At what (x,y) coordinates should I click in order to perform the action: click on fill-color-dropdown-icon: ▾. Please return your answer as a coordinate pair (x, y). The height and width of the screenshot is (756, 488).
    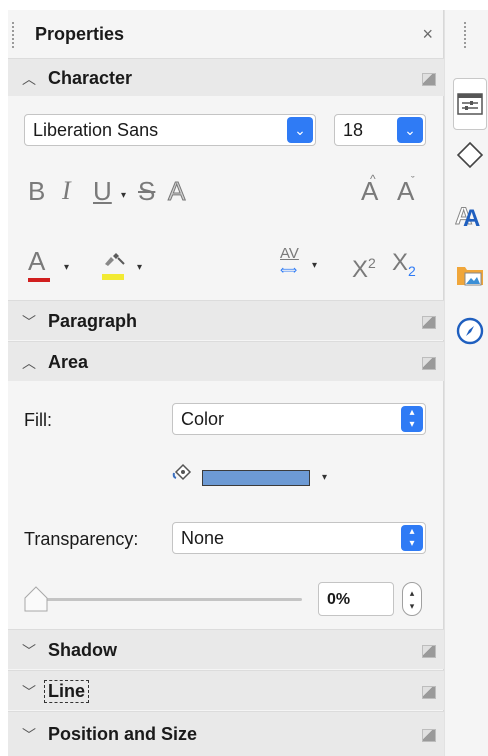
    Looking at the image, I should click on (324, 477).